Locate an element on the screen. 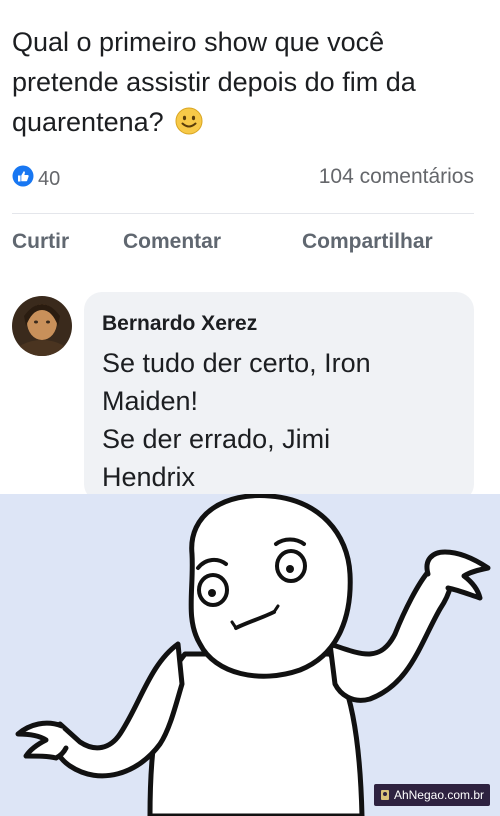  comment-author: Bernardo Xerez is located at coordinates (179, 324).